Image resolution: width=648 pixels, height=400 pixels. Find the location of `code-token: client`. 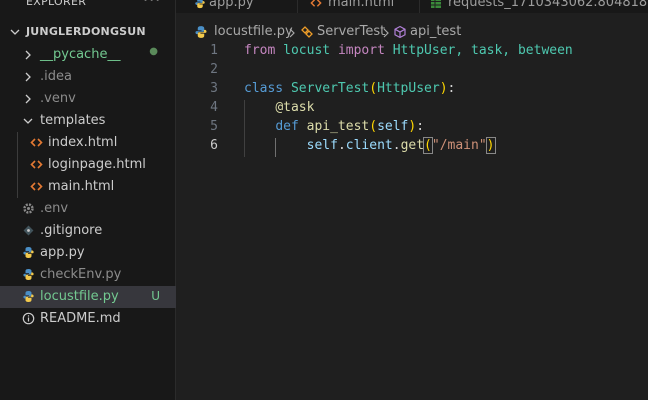

code-token: client is located at coordinates (369, 145).